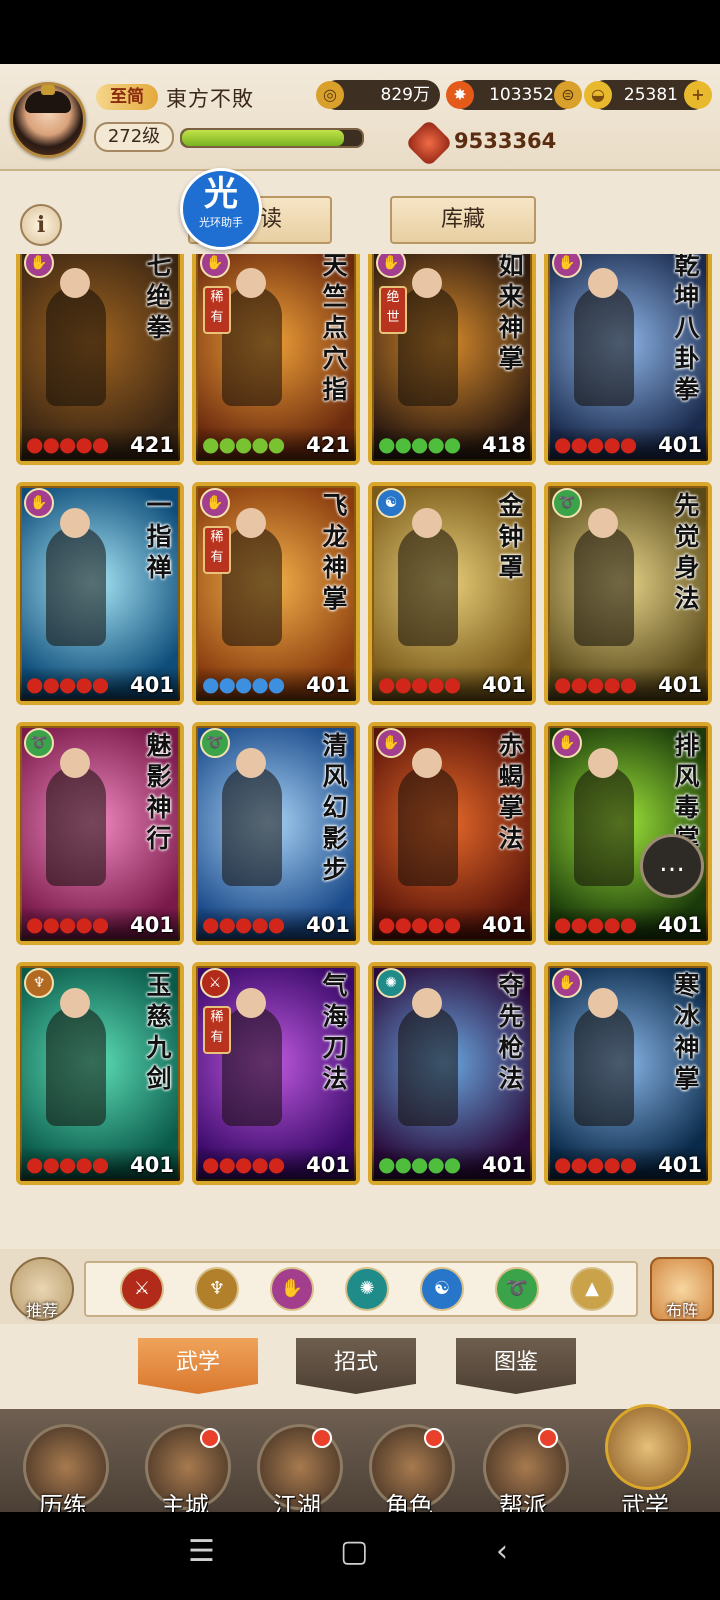 The width and height of the screenshot is (720, 1600). Describe the element at coordinates (517, 1289) in the screenshot. I see `filter-type-icon: ➰` at that location.